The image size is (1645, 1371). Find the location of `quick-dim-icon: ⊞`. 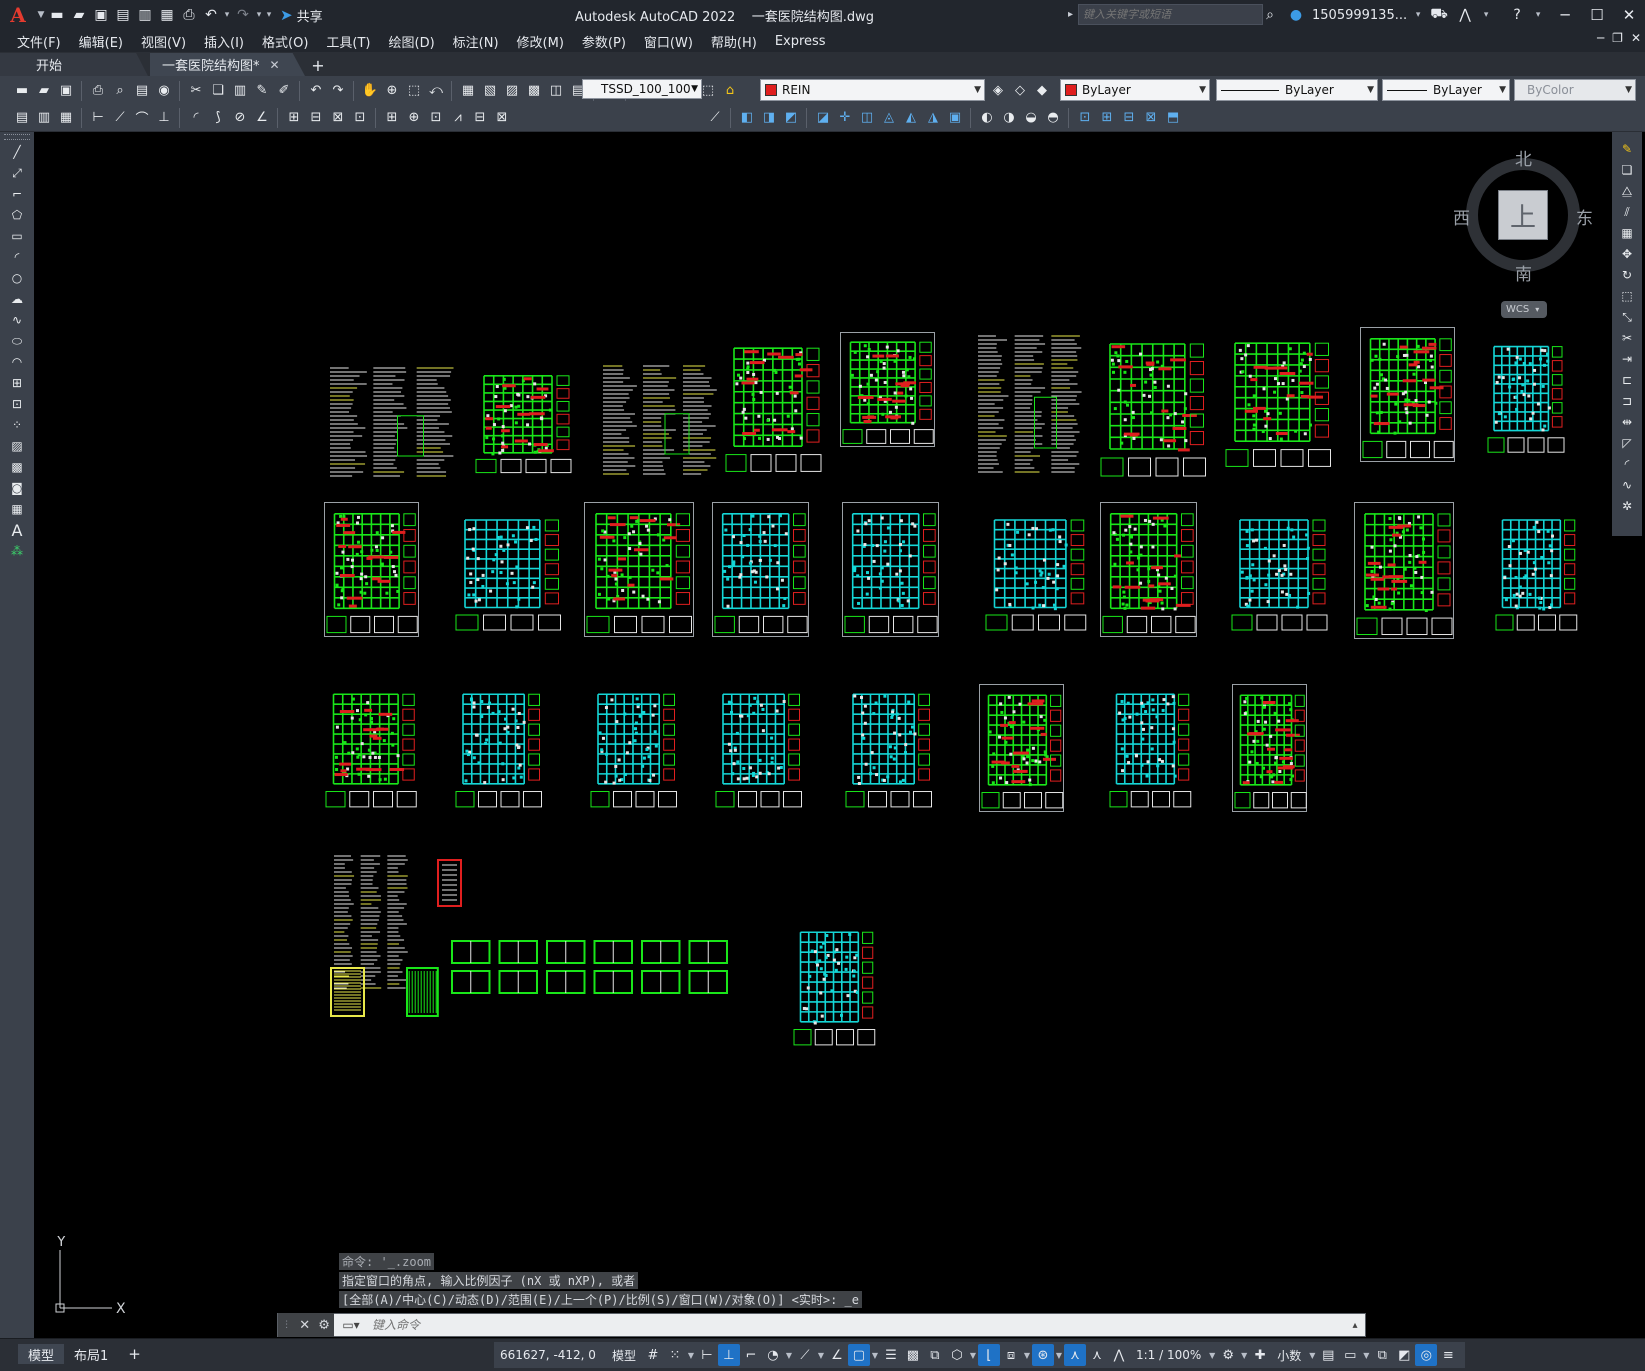

quick-dim-icon: ⊞ is located at coordinates (294, 118).